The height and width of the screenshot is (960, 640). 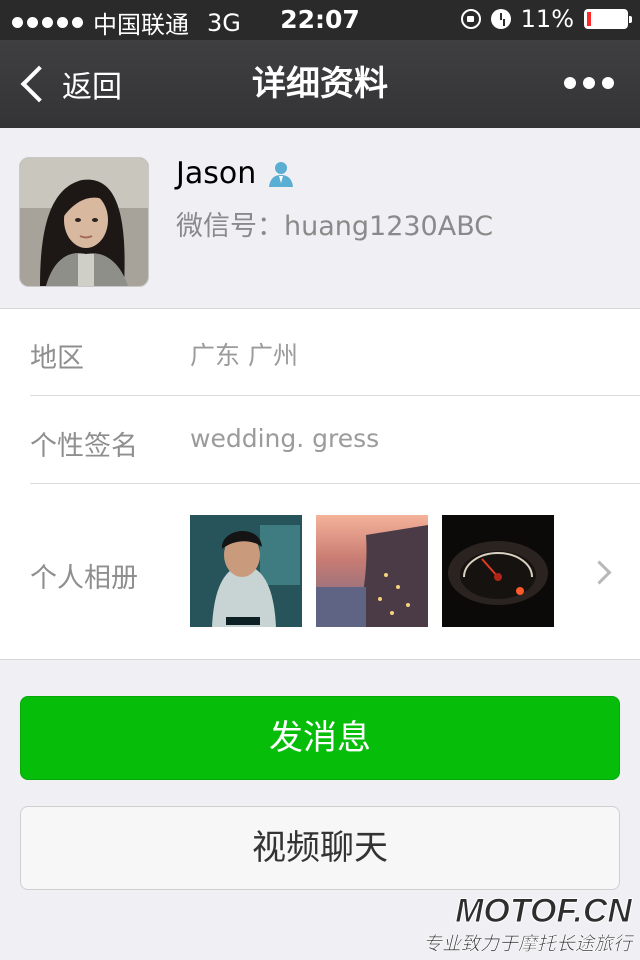 What do you see at coordinates (320, 848) in the screenshot?
I see `video-chat-button: 视频聊天` at bounding box center [320, 848].